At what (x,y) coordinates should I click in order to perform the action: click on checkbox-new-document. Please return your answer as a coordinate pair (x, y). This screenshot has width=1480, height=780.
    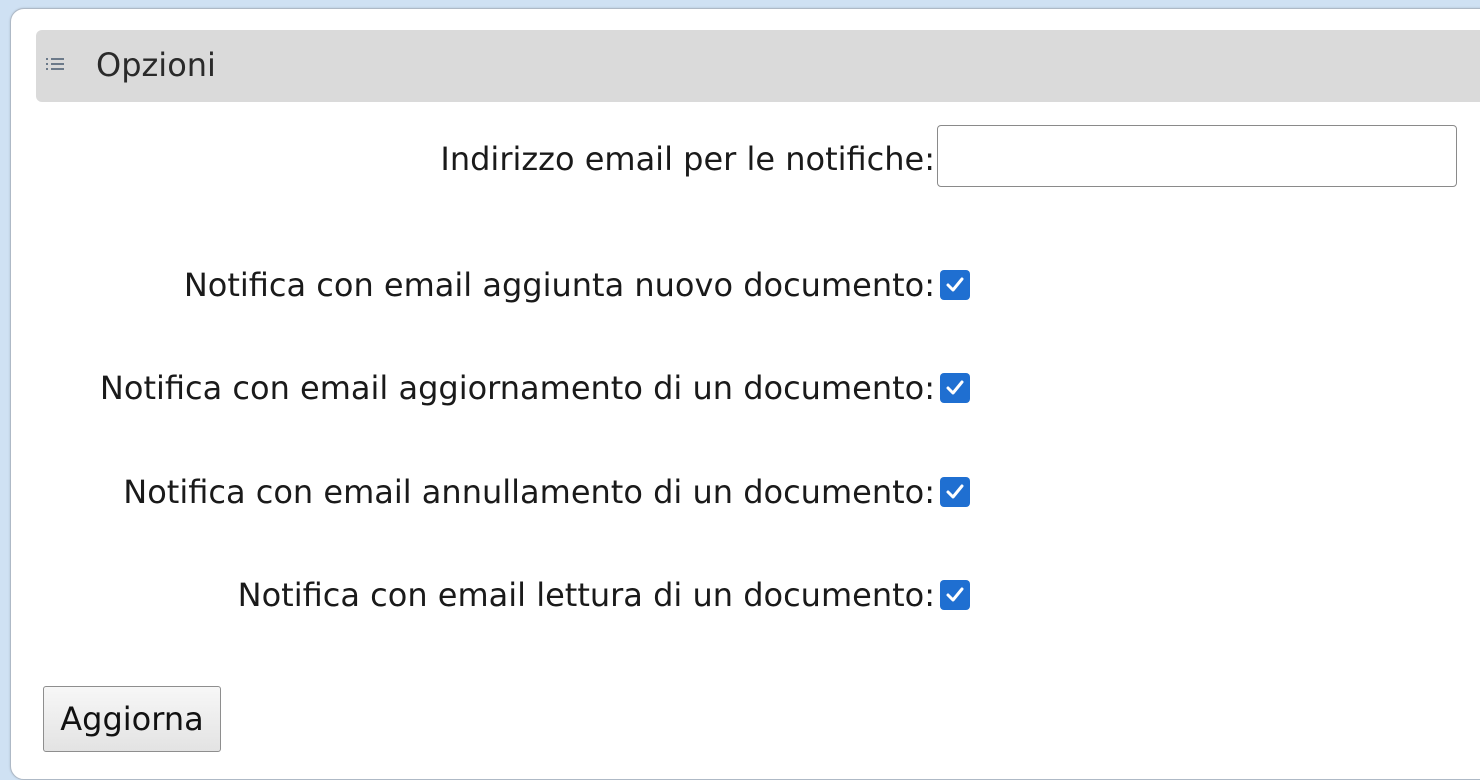
    Looking at the image, I should click on (955, 285).